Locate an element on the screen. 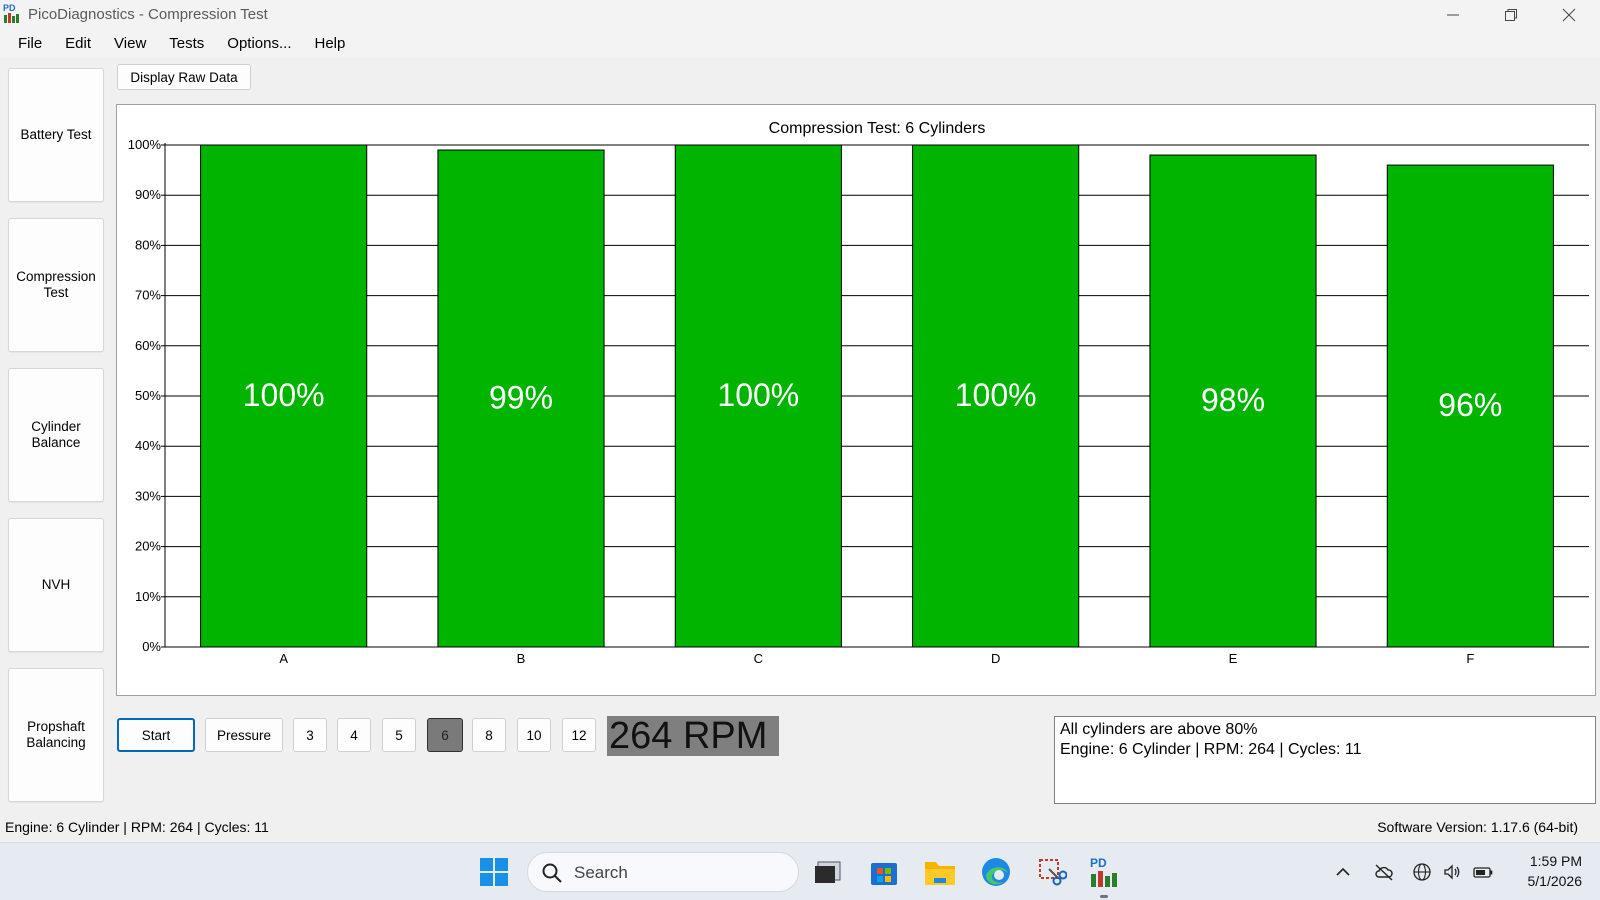 The width and height of the screenshot is (1600, 900). restore-icon is located at coordinates (1511, 15).